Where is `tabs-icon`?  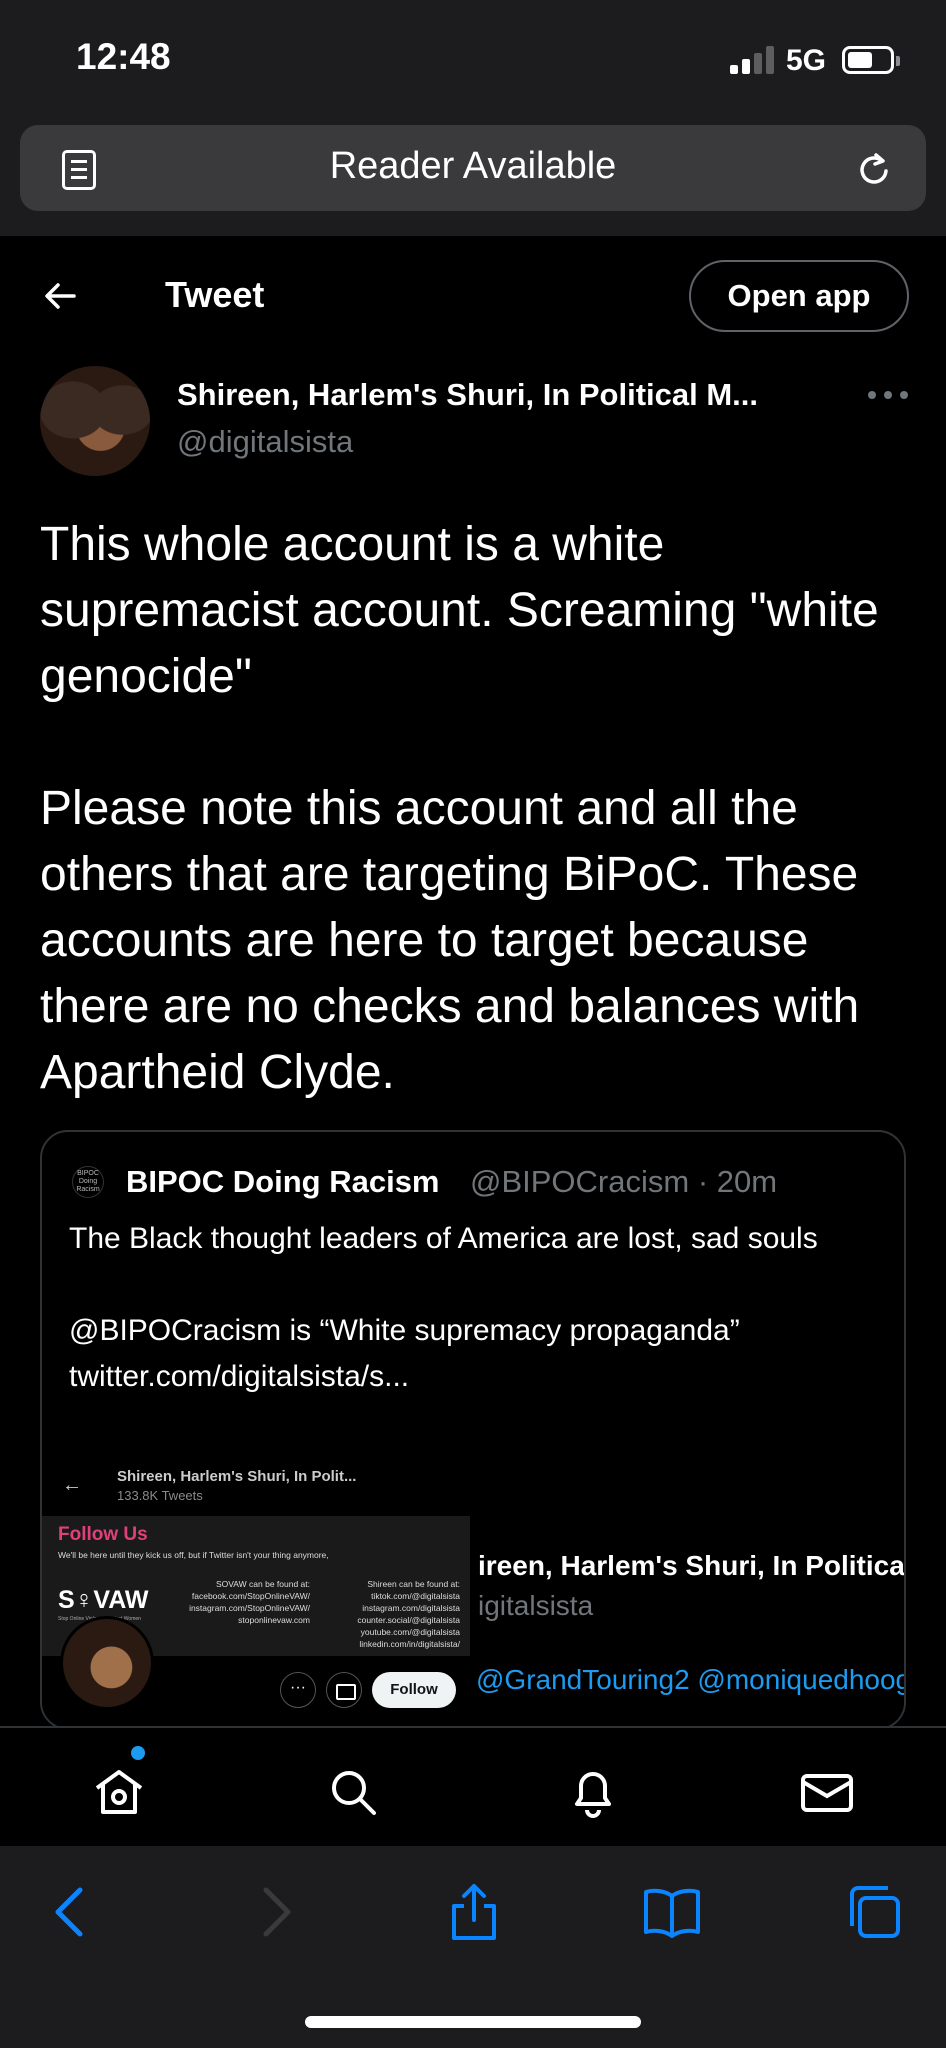 tabs-icon is located at coordinates (874, 1912).